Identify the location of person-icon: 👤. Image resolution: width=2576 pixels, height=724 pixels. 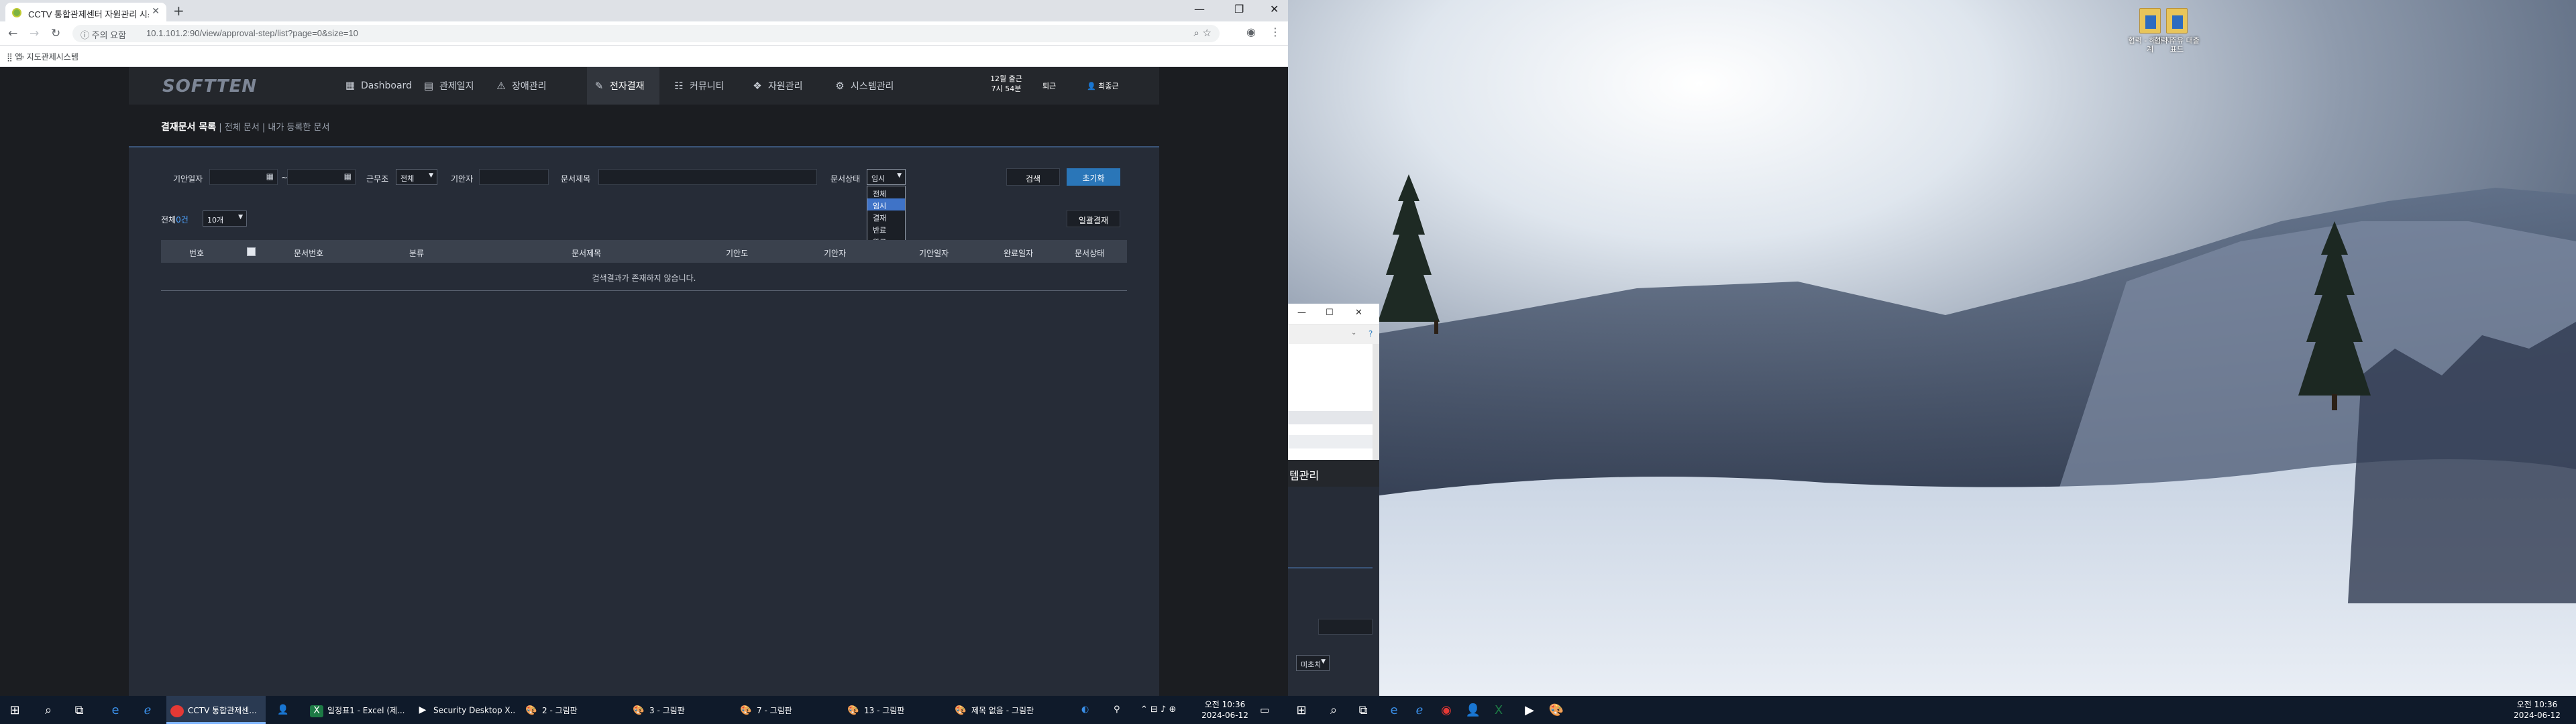
(1473, 710).